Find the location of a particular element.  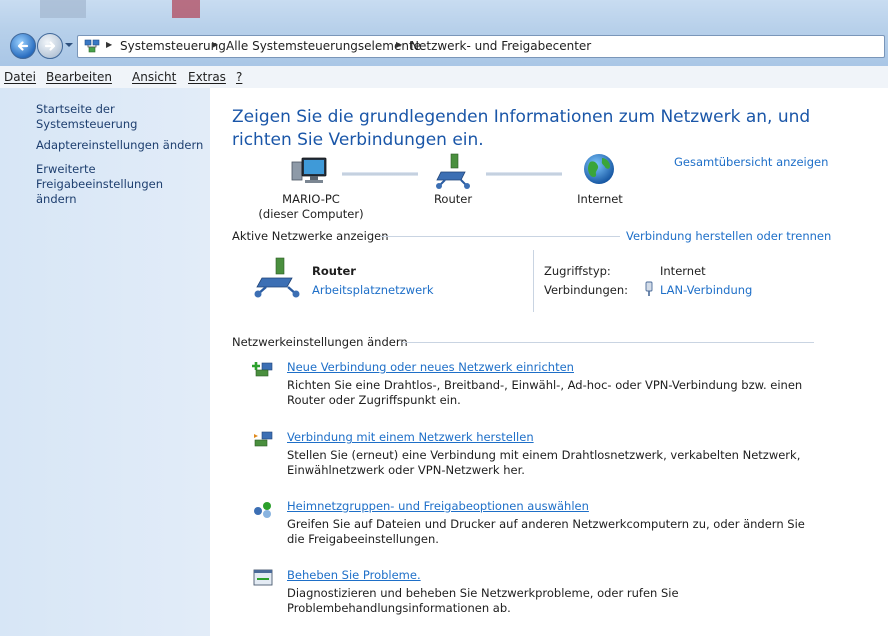

homegroup-icon is located at coordinates (262, 510).